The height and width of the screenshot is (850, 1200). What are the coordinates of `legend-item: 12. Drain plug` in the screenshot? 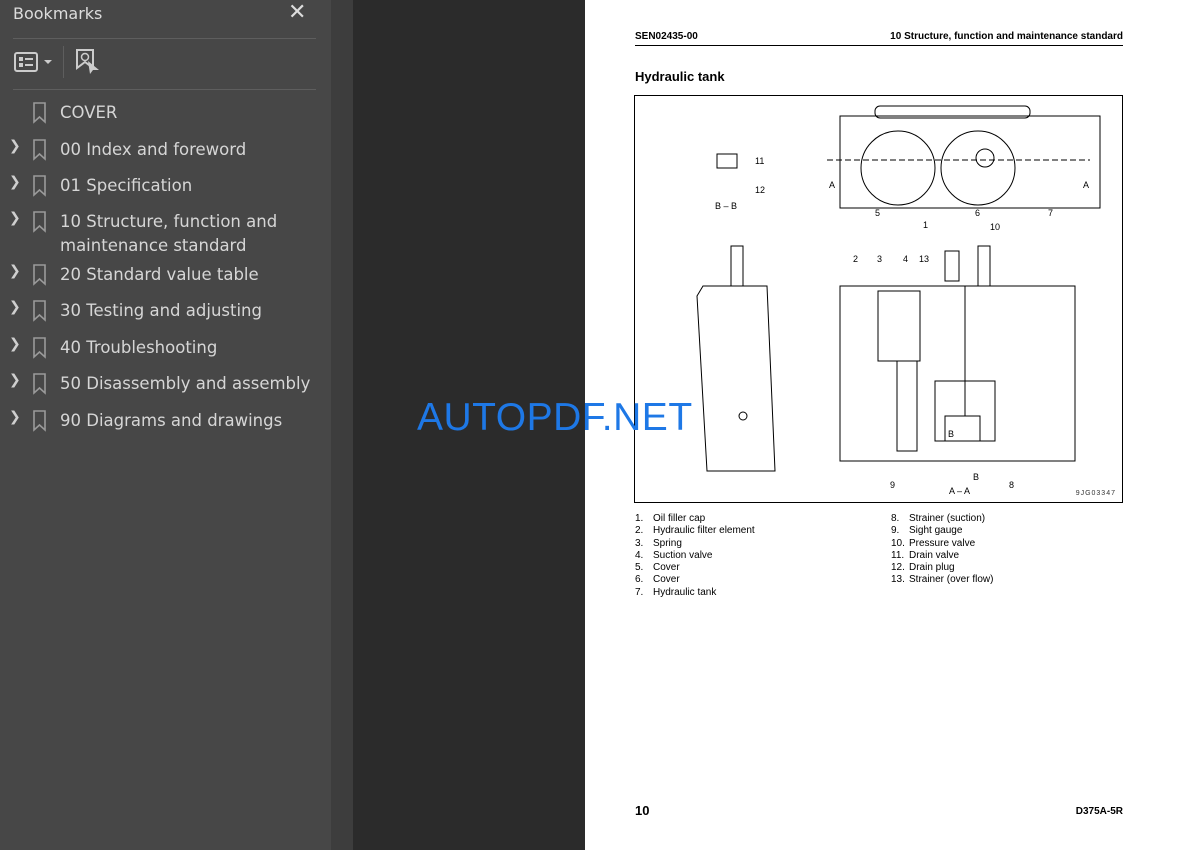 It's located at (942, 568).